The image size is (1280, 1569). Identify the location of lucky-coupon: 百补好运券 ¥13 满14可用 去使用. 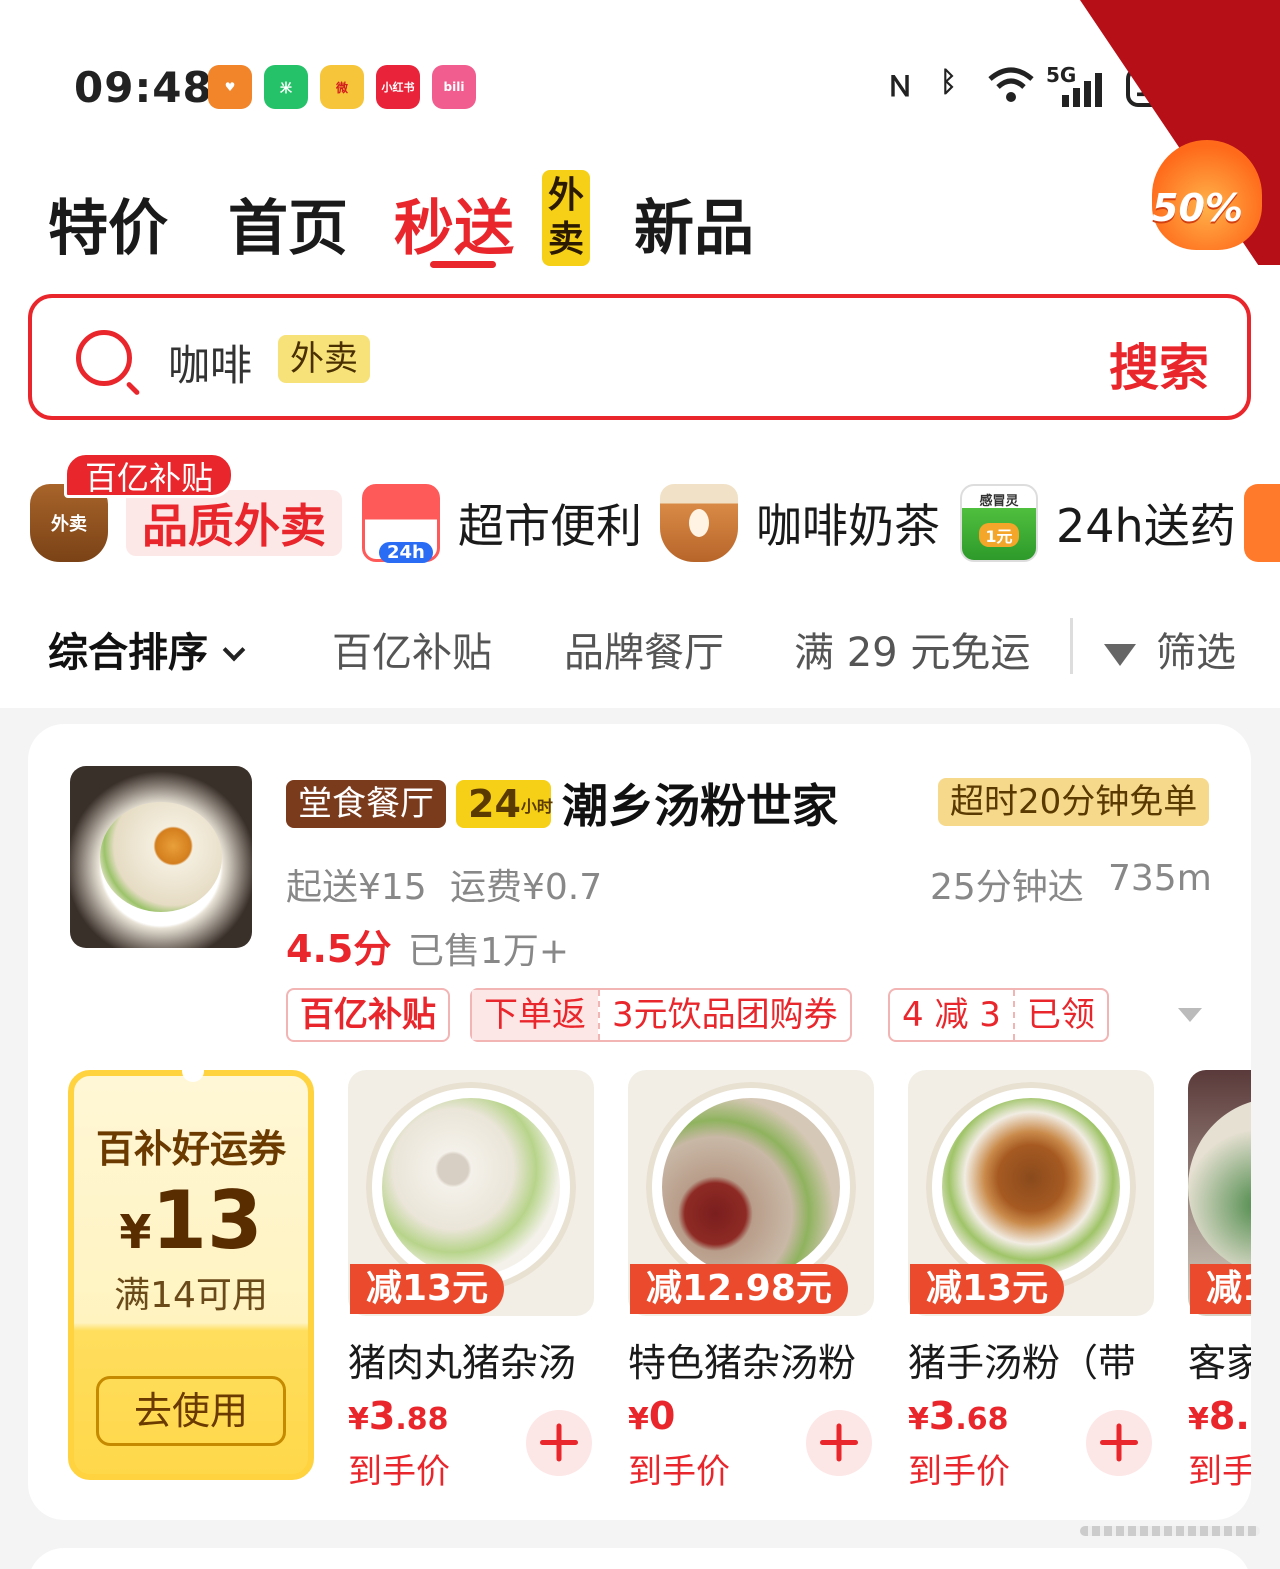
(191, 1275).